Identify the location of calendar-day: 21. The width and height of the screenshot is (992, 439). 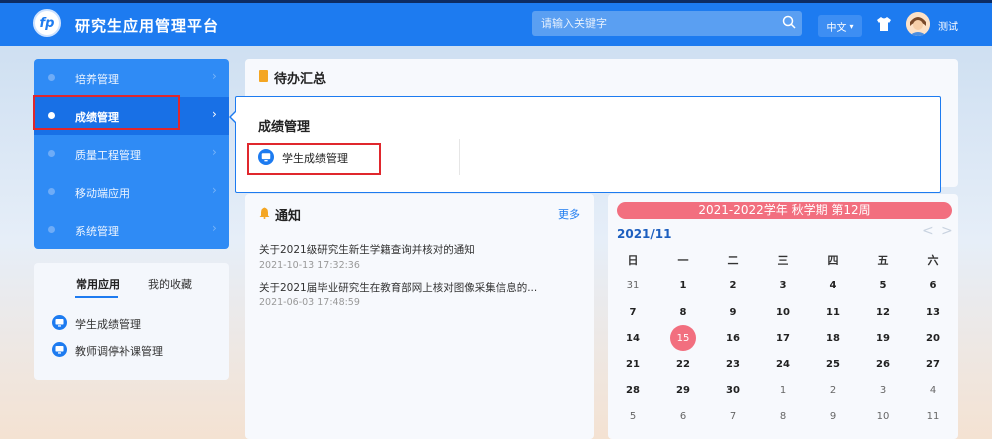
(633, 364).